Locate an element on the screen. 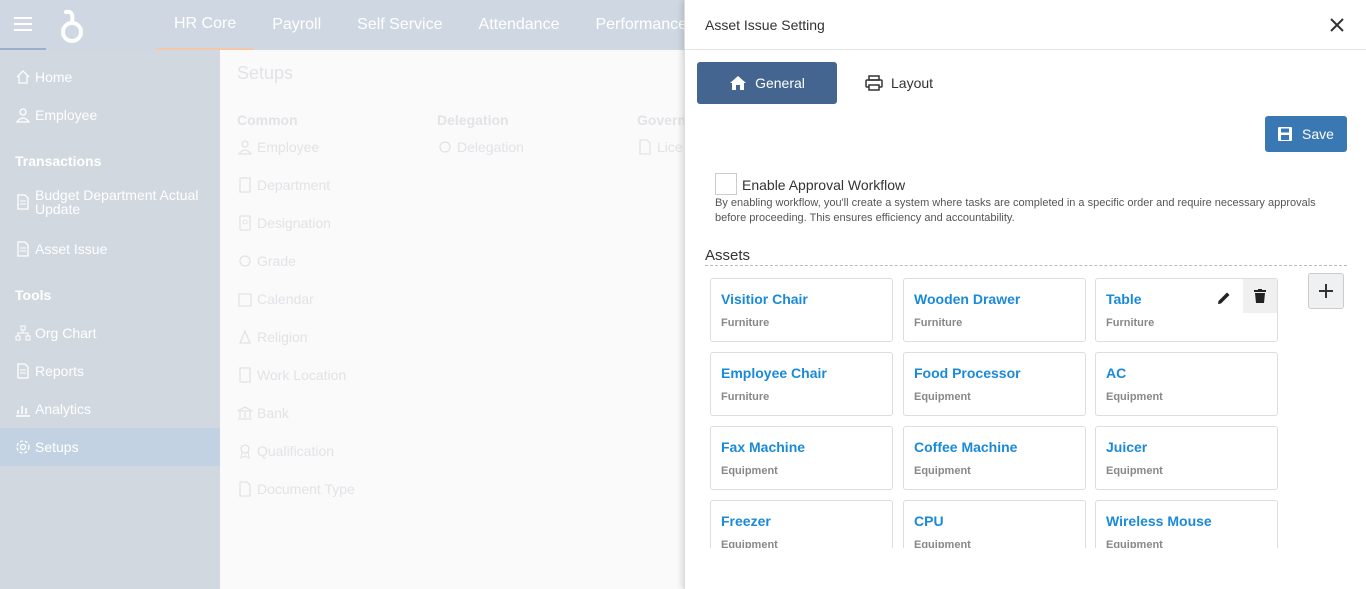  sidebar-item-label: Org Chart is located at coordinates (66, 333).